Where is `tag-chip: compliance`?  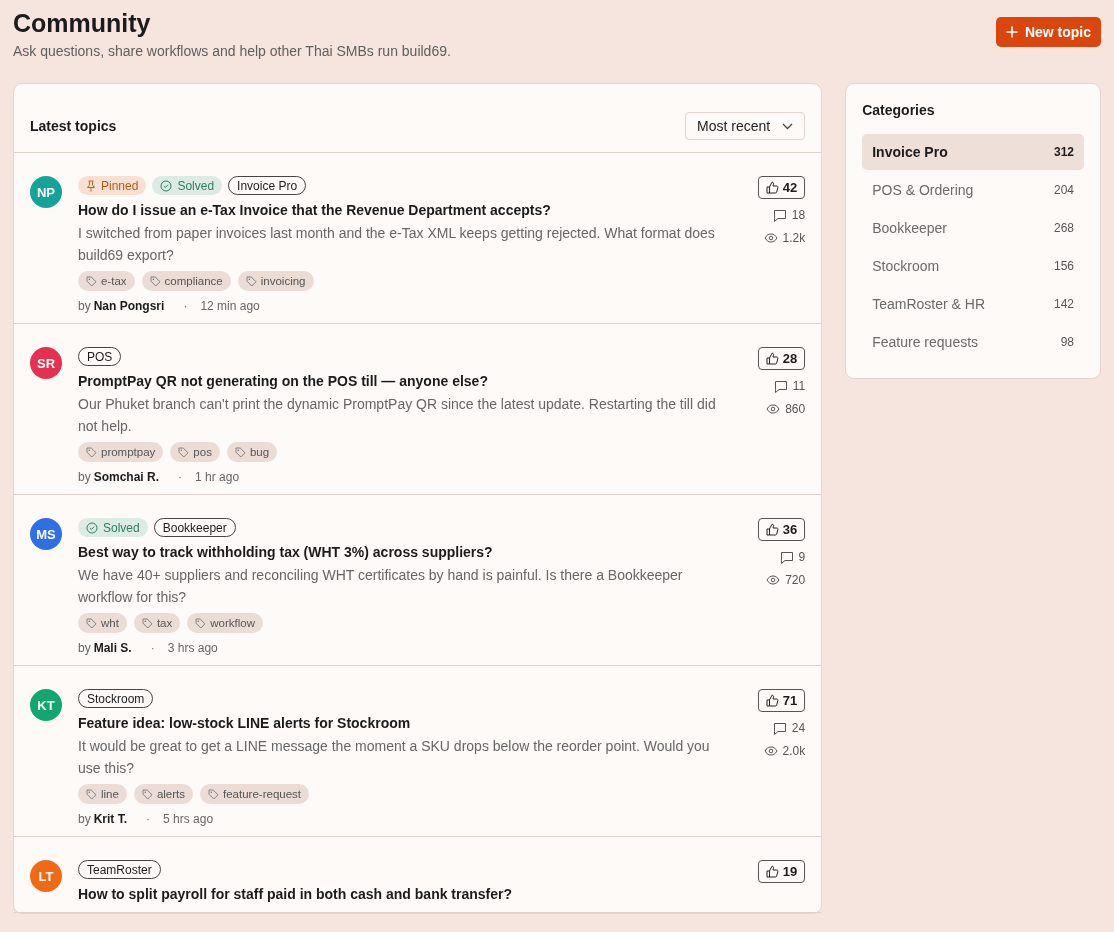 tag-chip: compliance is located at coordinates (186, 281).